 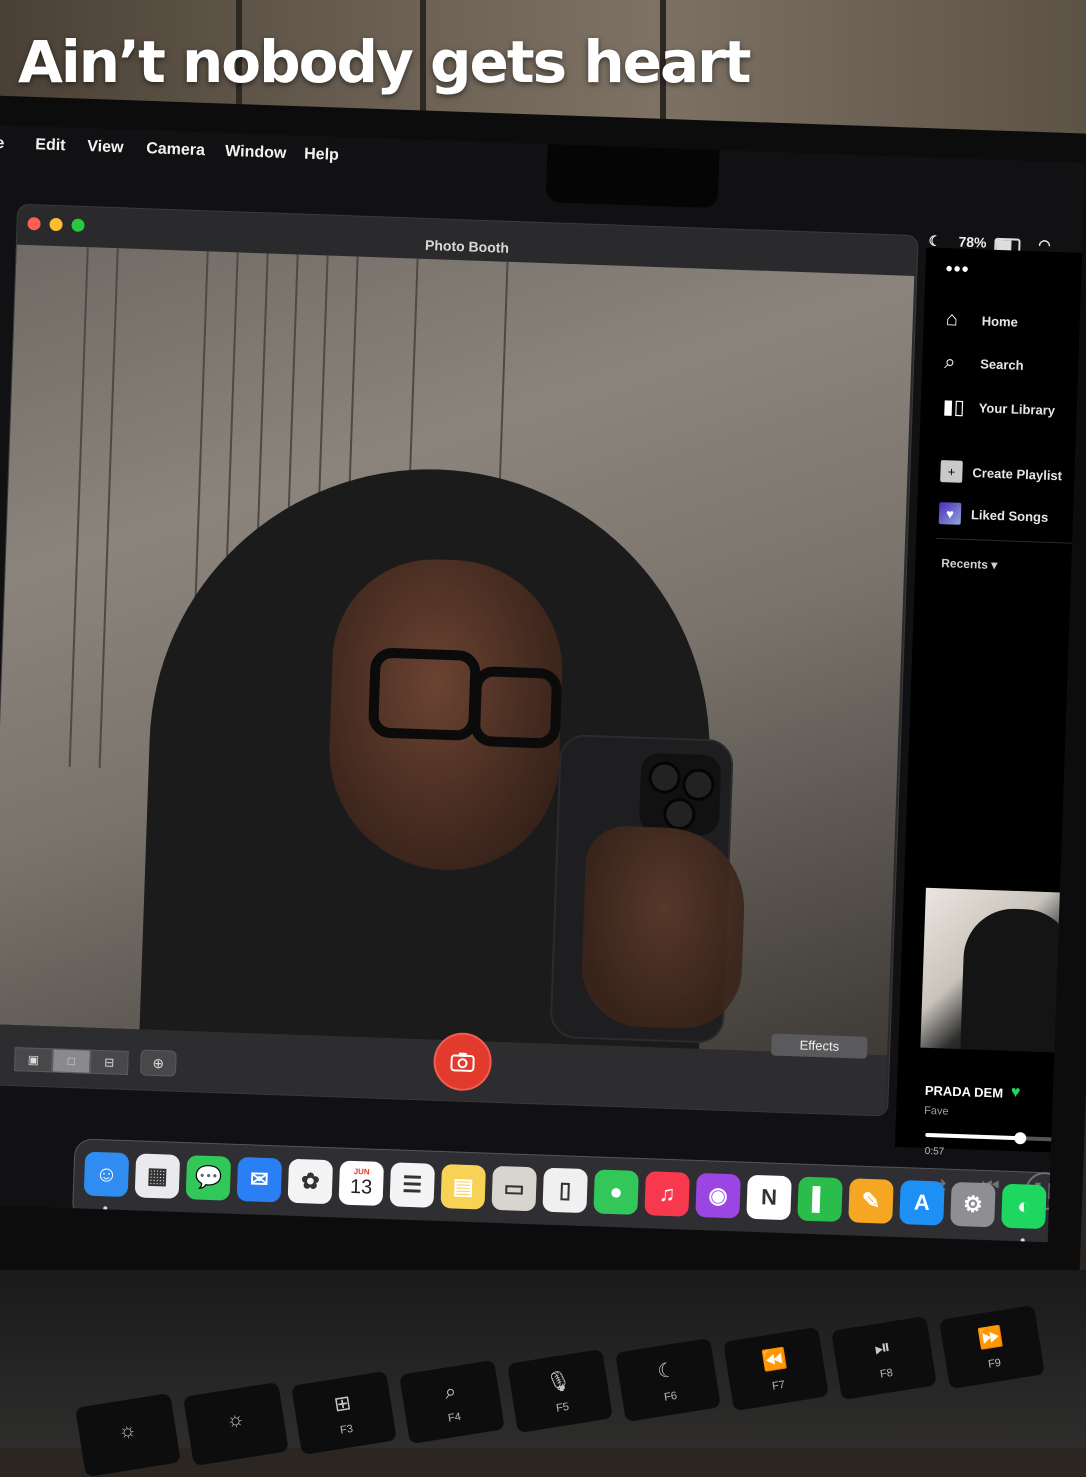 I want to click on camera-icon, so click(x=462, y=1062).